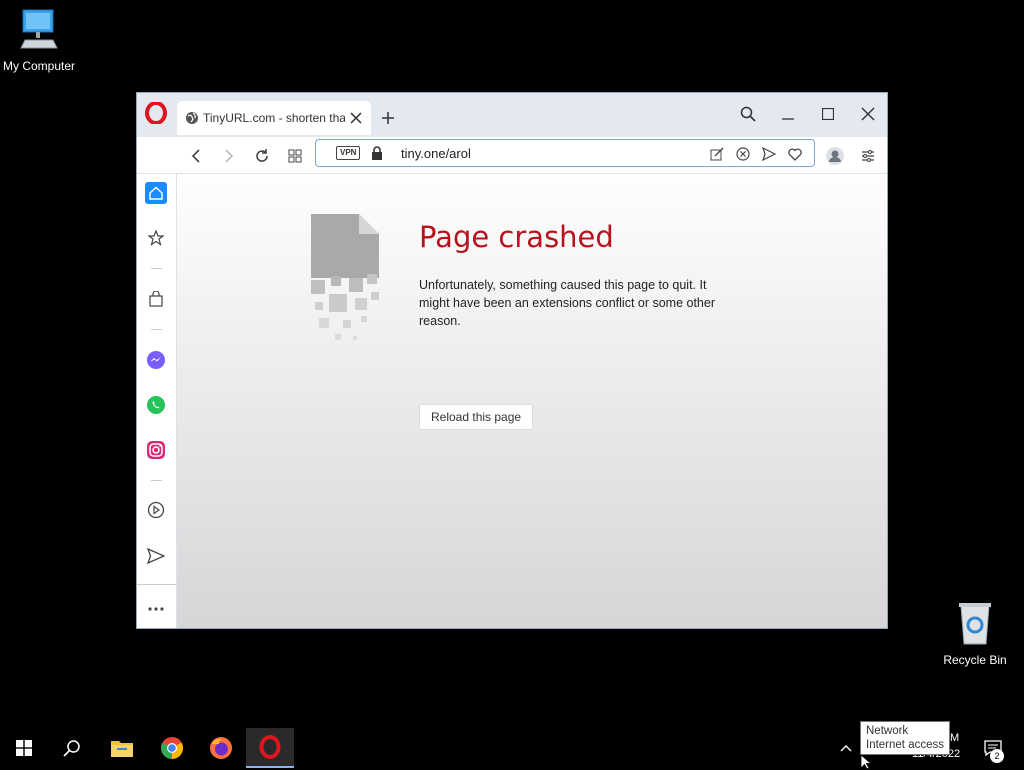  I want to click on sidebar-item-home, so click(156, 193).